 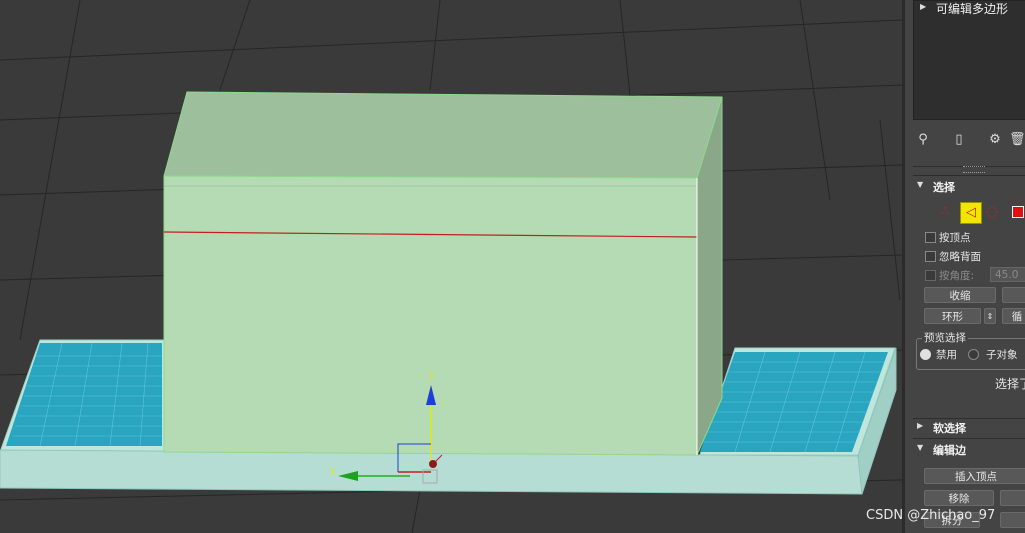 What do you see at coordinates (1002, 355) in the screenshot?
I see `radio-sub-object-label: 子对象` at bounding box center [1002, 355].